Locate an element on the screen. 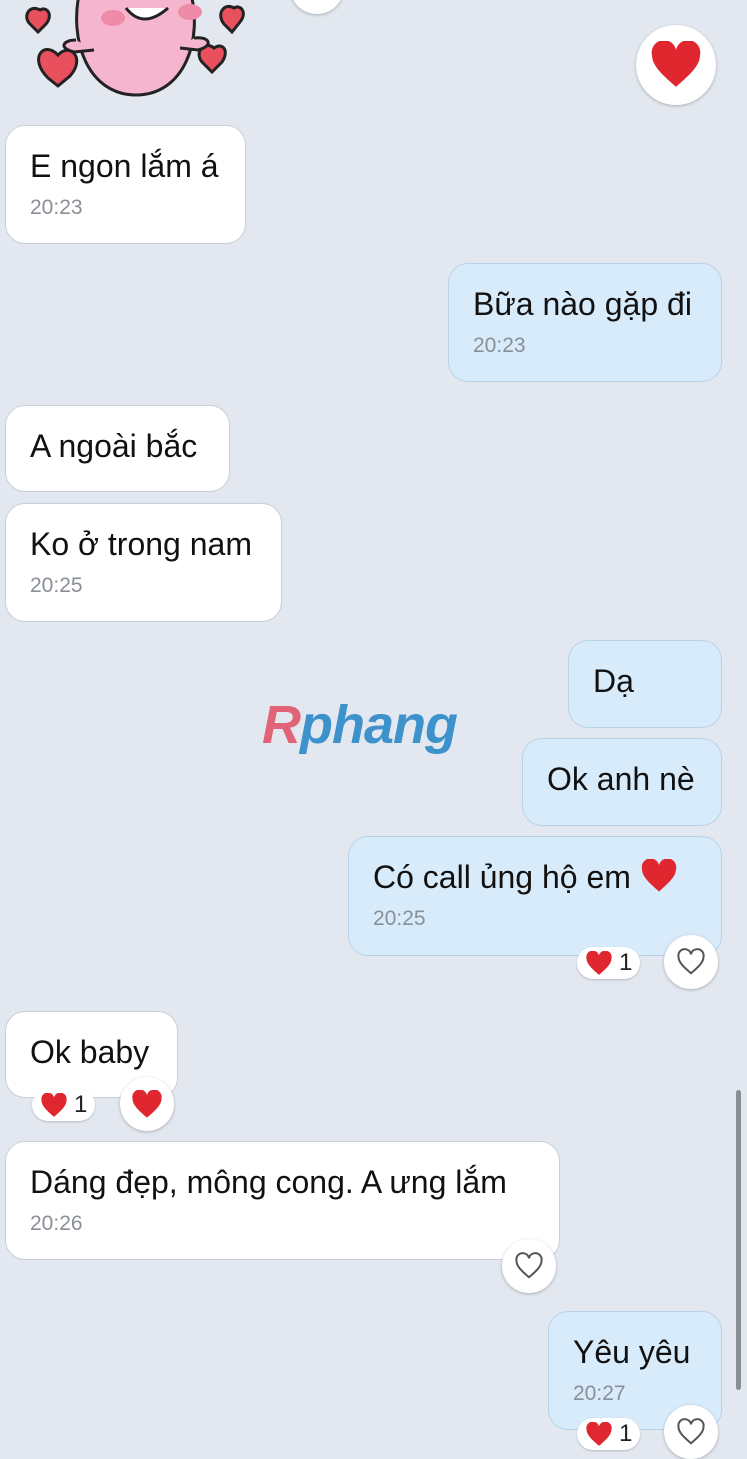 Image resolution: width=747 pixels, height=1459 pixels. heart-emoji-icon is located at coordinates (659, 875).